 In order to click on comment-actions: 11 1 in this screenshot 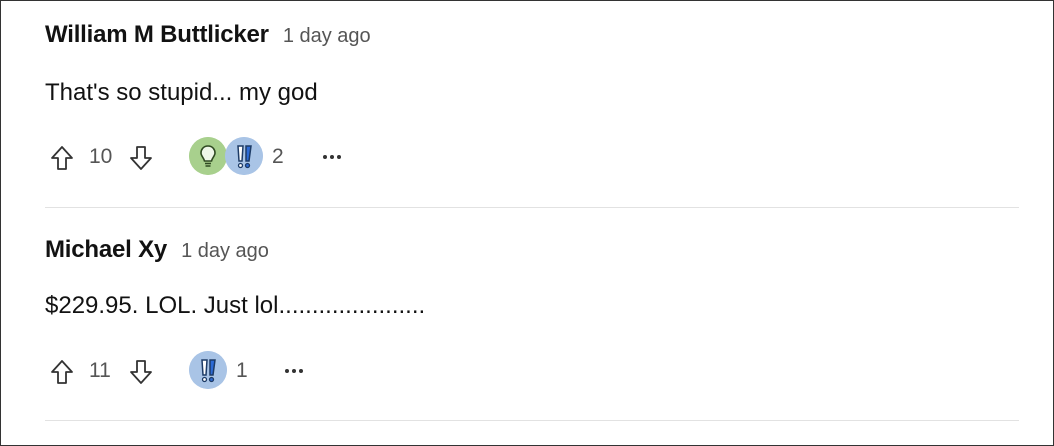, I will do `click(245, 371)`.